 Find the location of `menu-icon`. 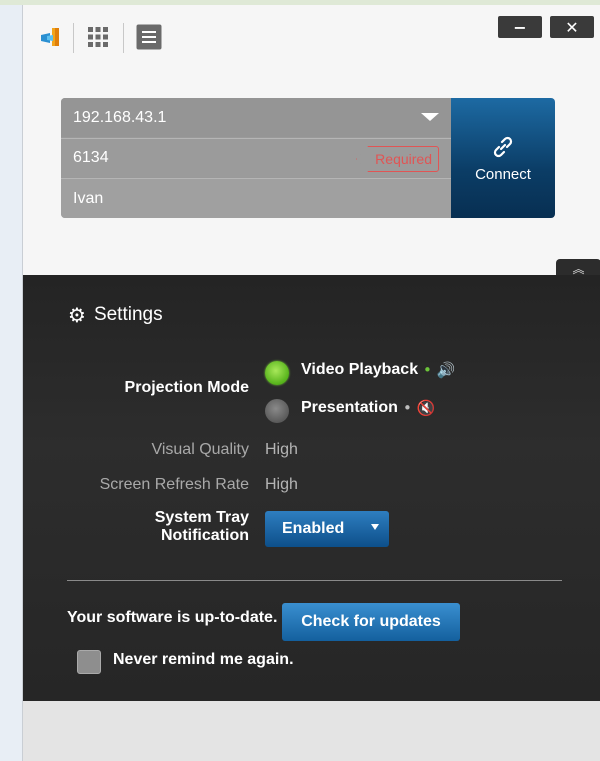

menu-icon is located at coordinates (149, 37).